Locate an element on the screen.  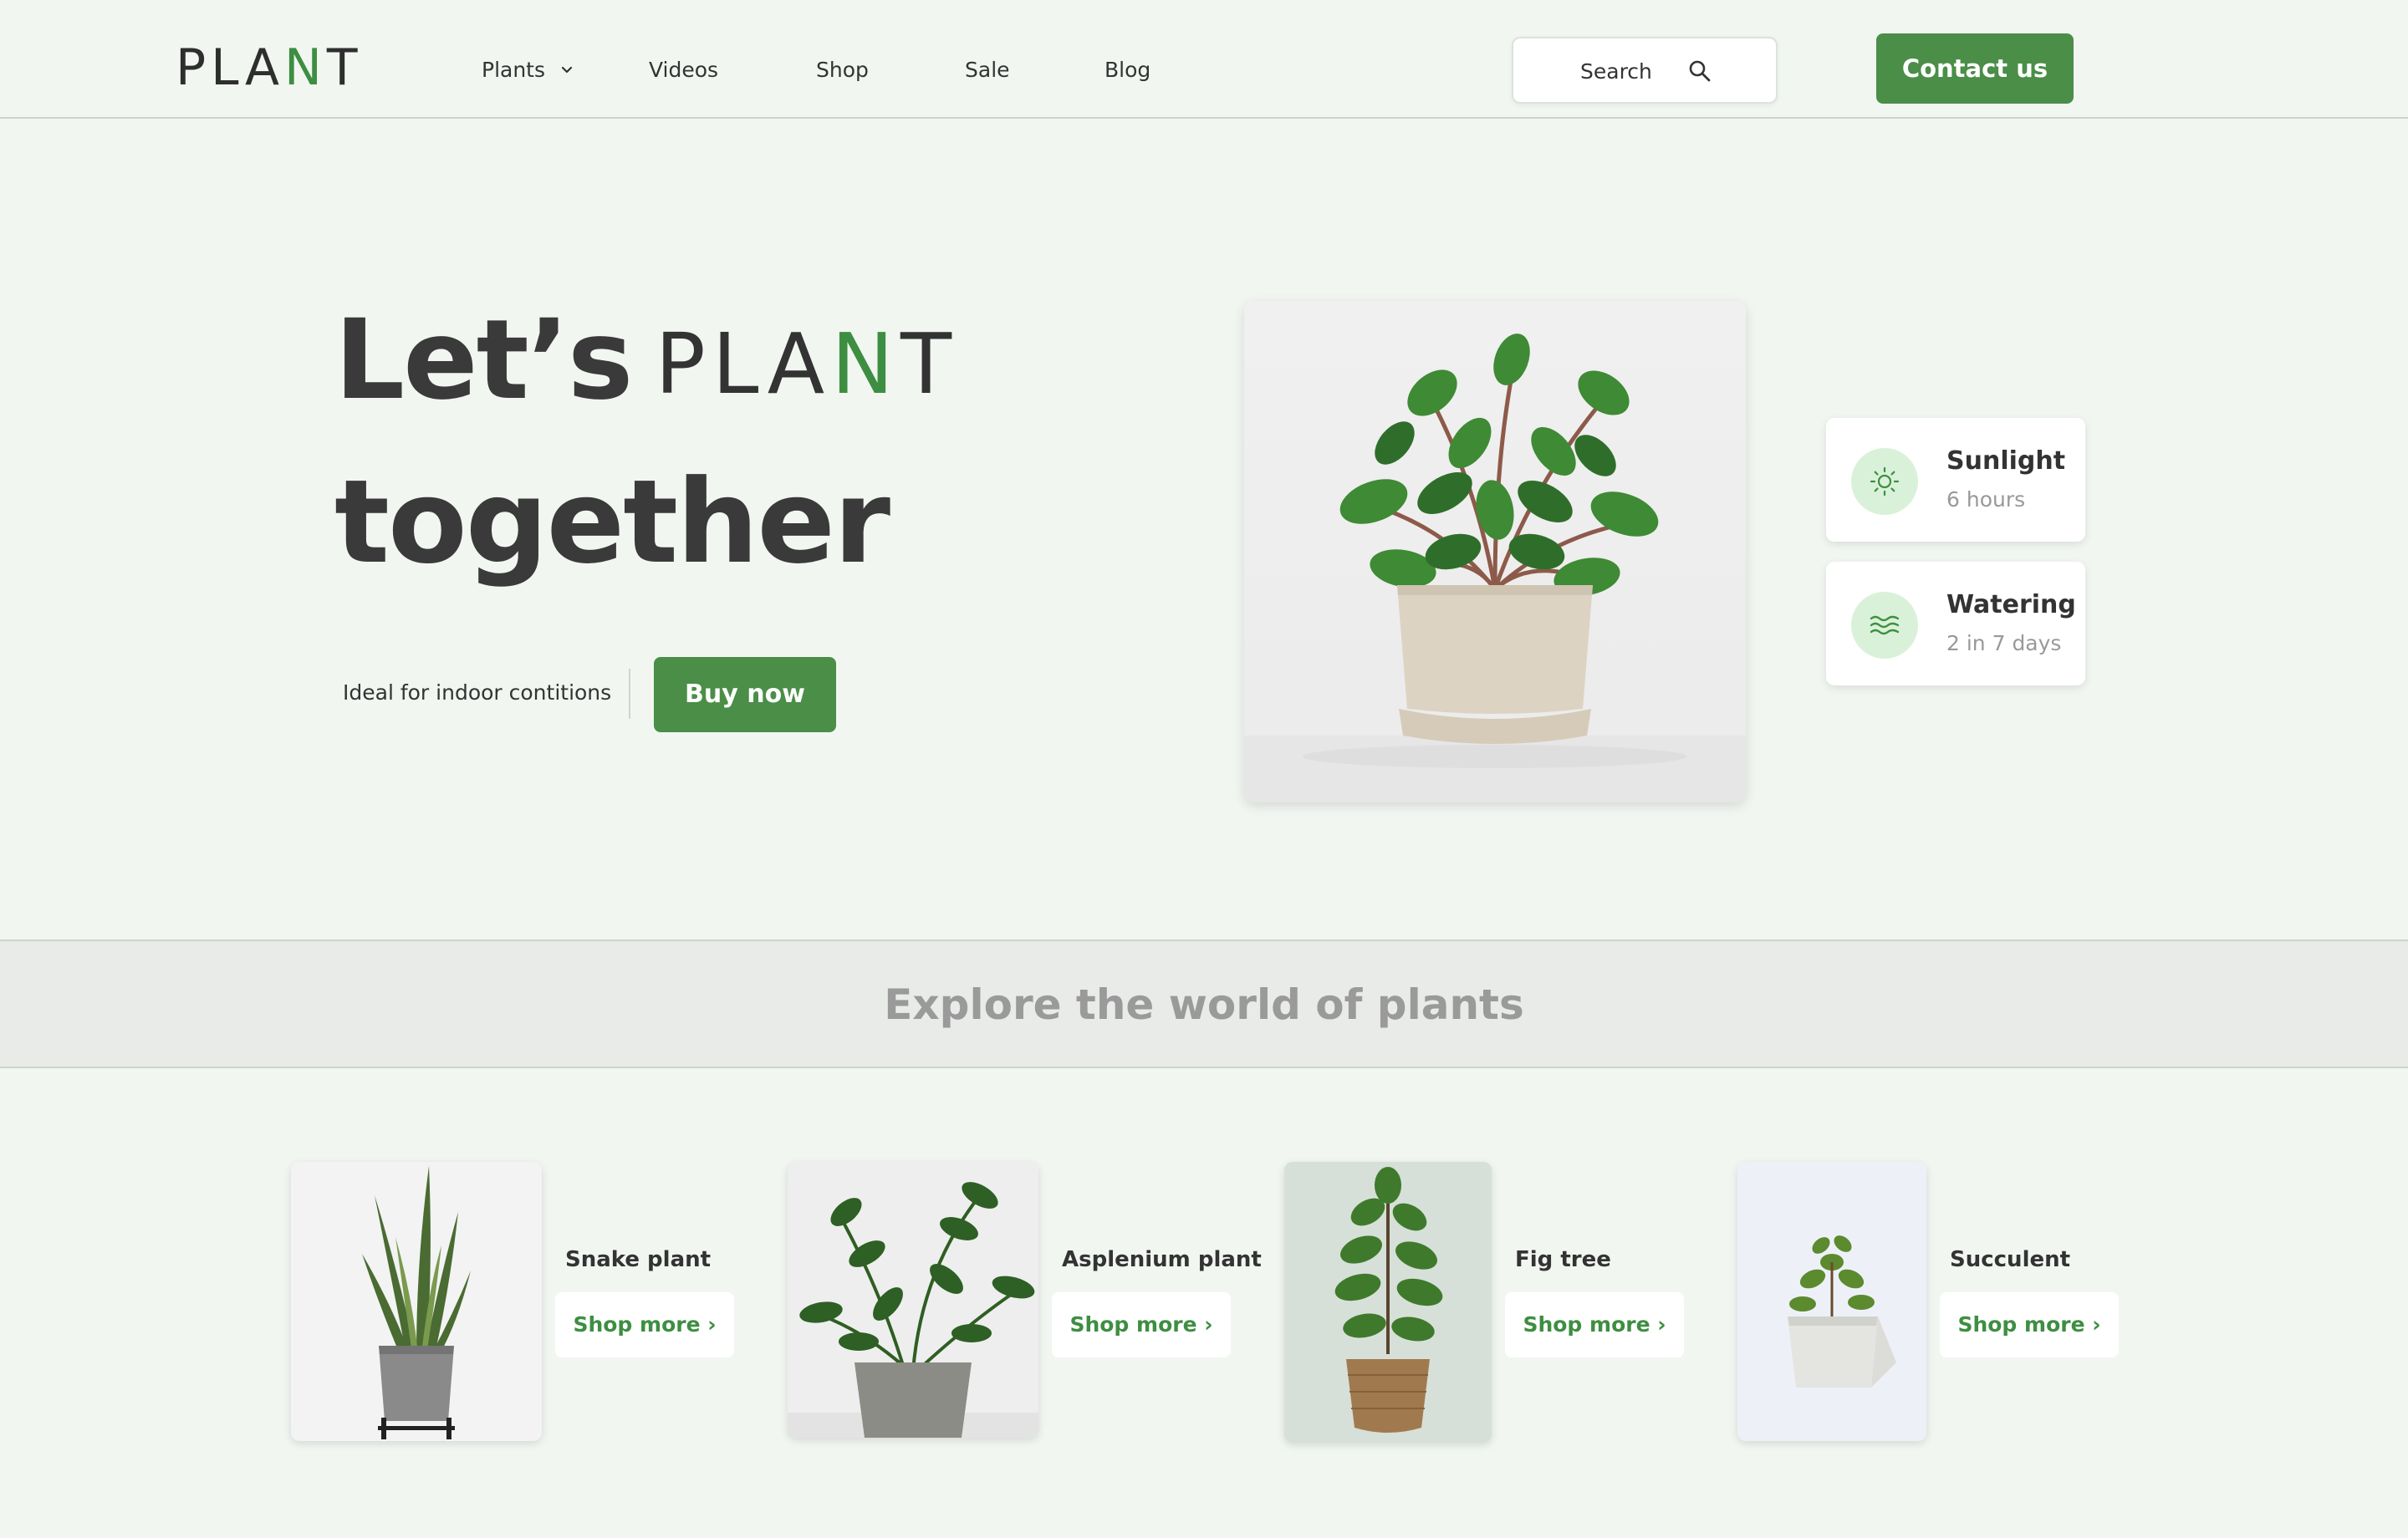
sunlight-detail: 6 hours is located at coordinates (1986, 500).